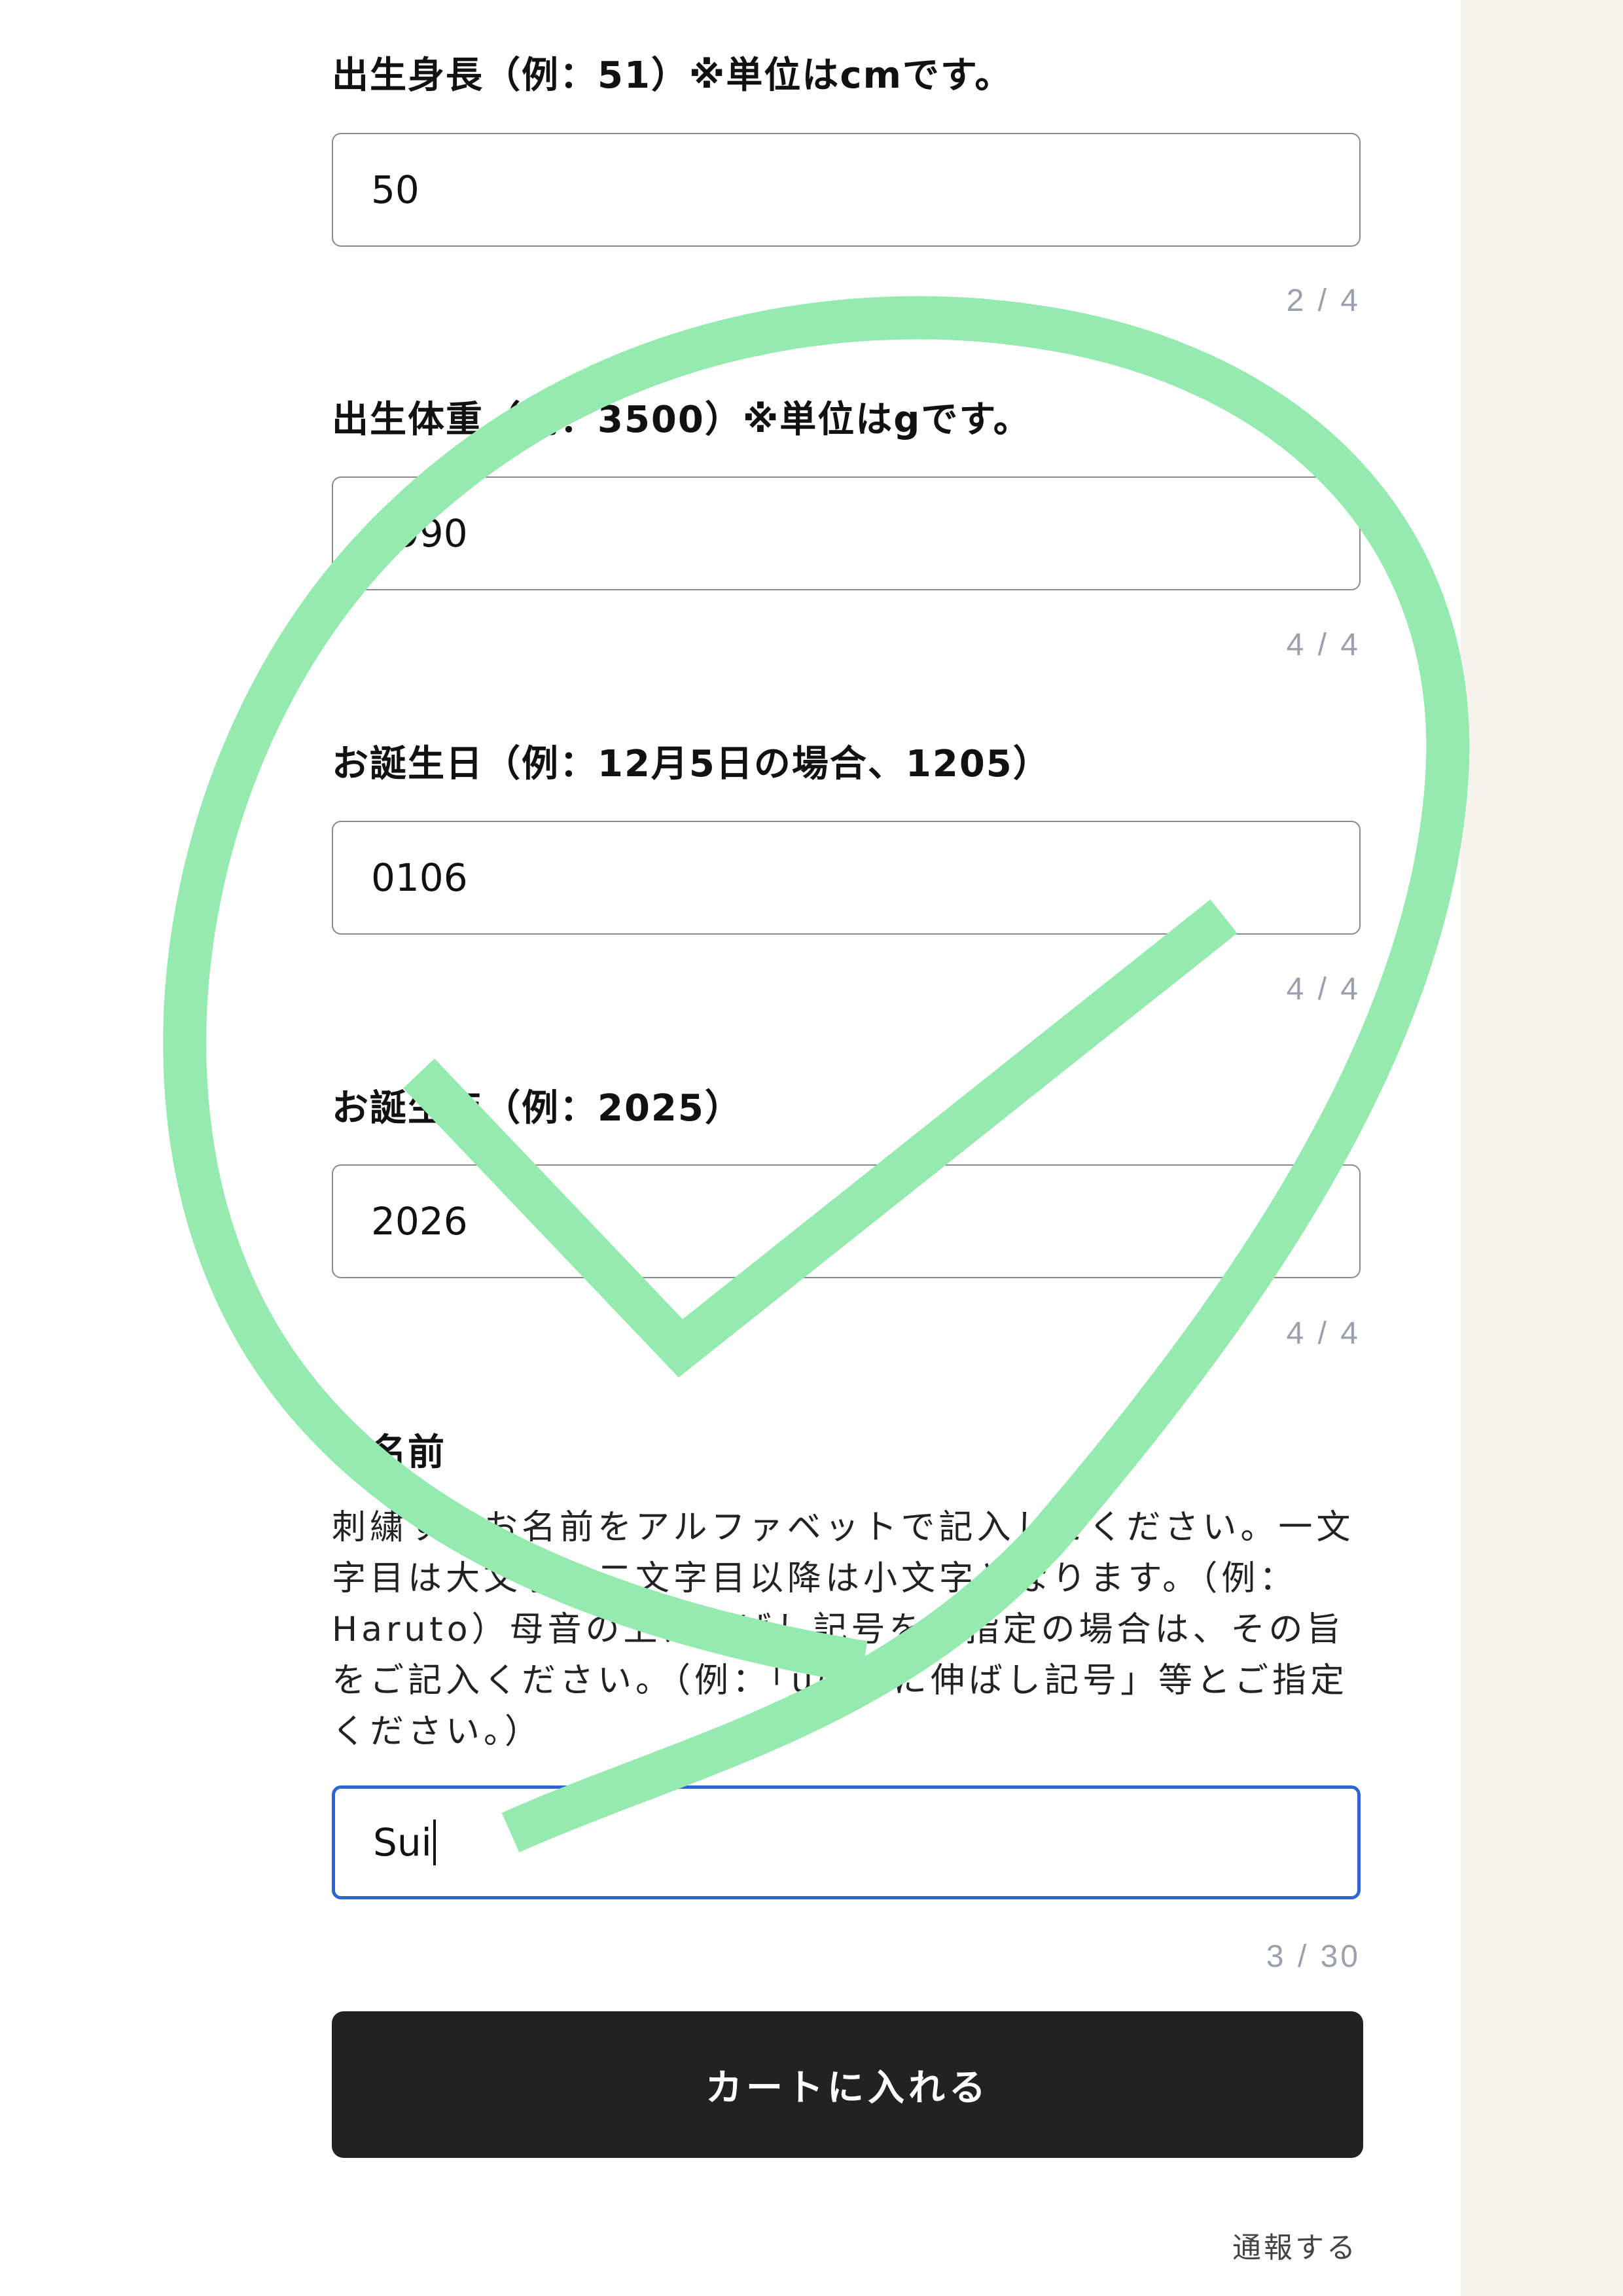 The image size is (1623, 2296). I want to click on birth-weight-input: 2990, so click(847, 533).